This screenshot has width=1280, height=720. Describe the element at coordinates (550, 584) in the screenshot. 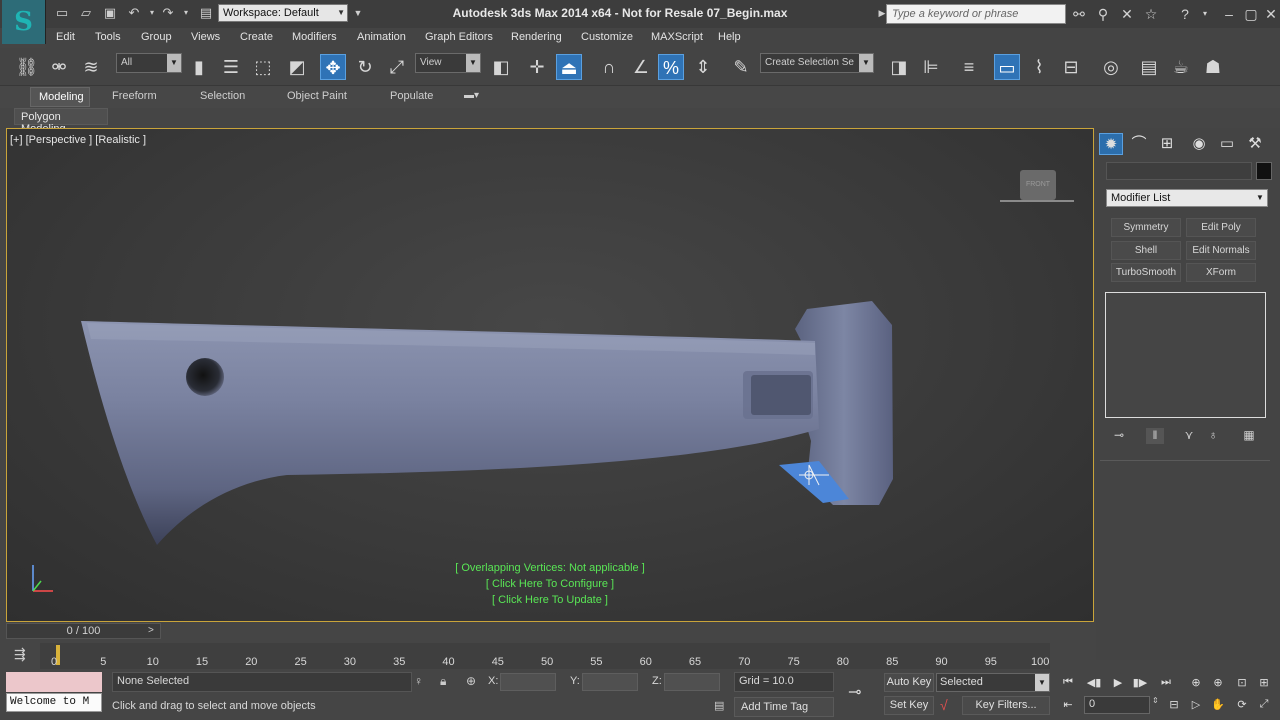

I see `xview-configure-link: [ Click Here To Configure ]` at that location.